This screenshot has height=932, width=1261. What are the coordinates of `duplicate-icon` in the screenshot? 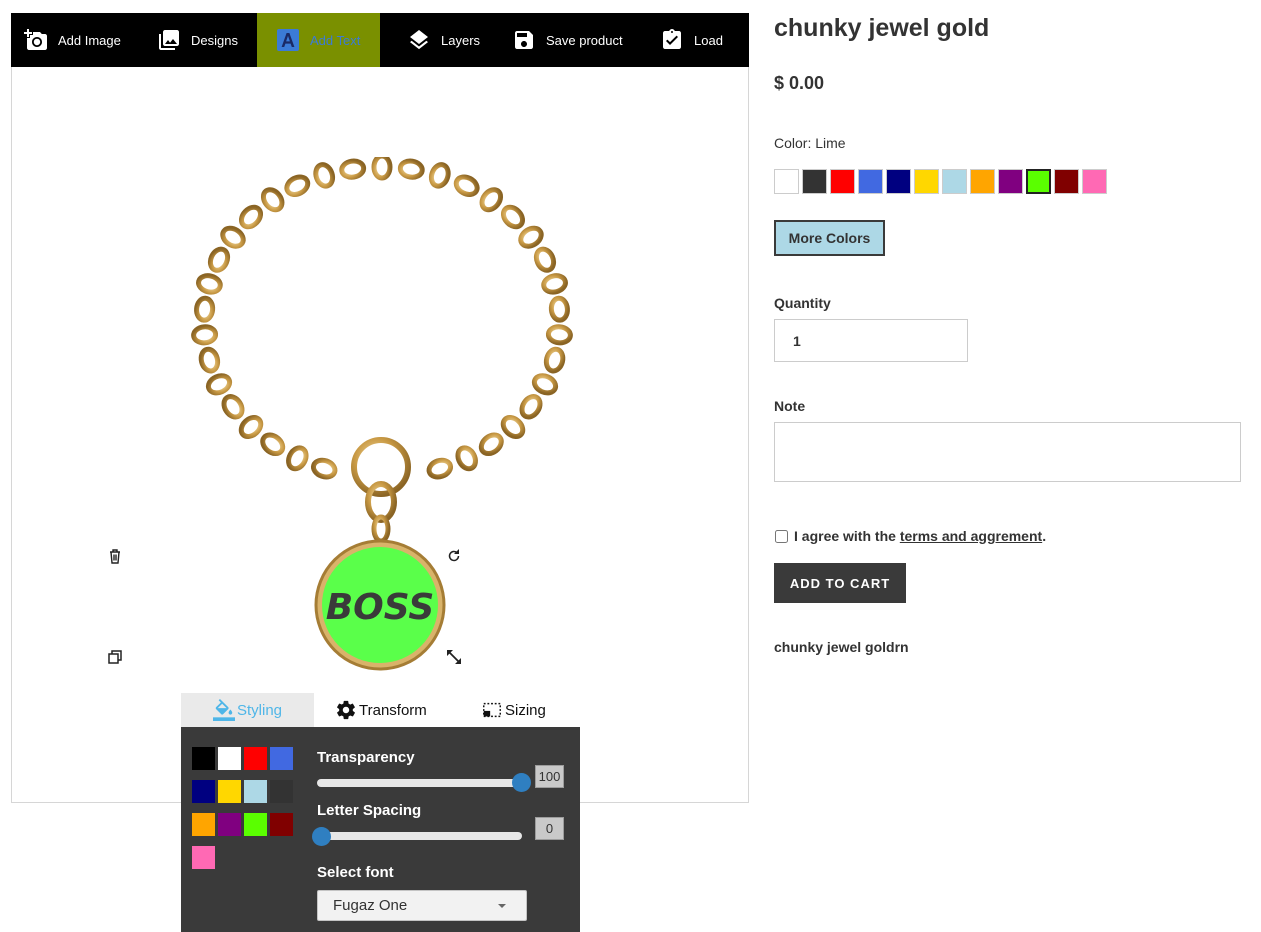 It's located at (115, 657).